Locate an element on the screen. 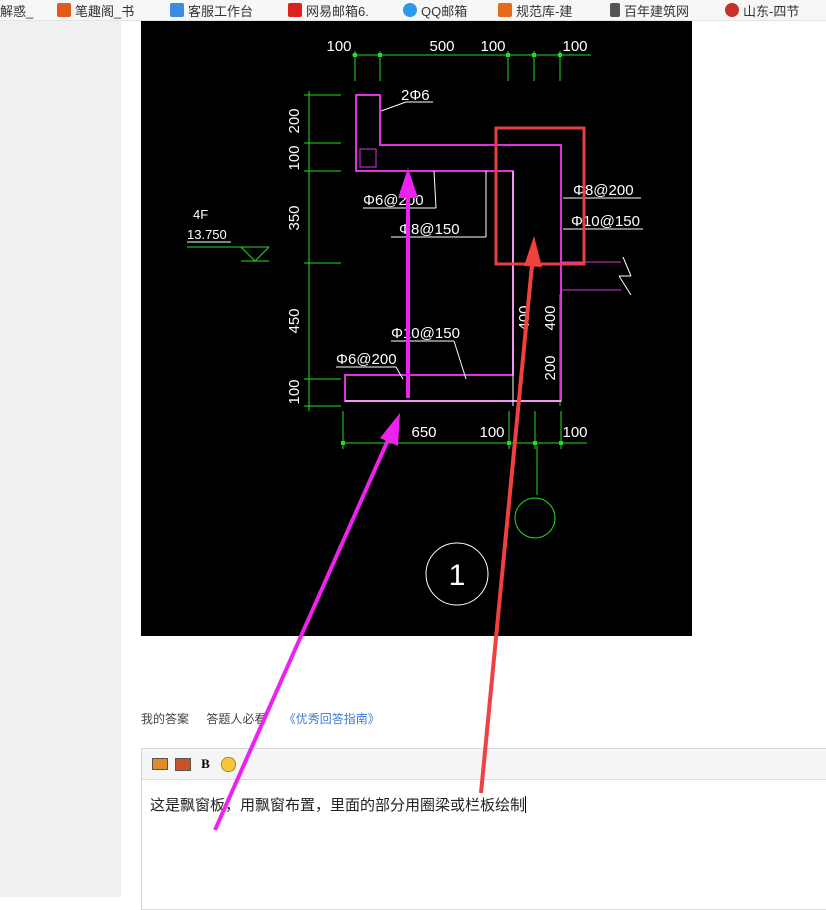 The height and width of the screenshot is (910, 826). editor-textarea: 这是飘窗板，用飘窗布置，里面的部分用圈梁或栏板绘制 is located at coordinates (484, 797).